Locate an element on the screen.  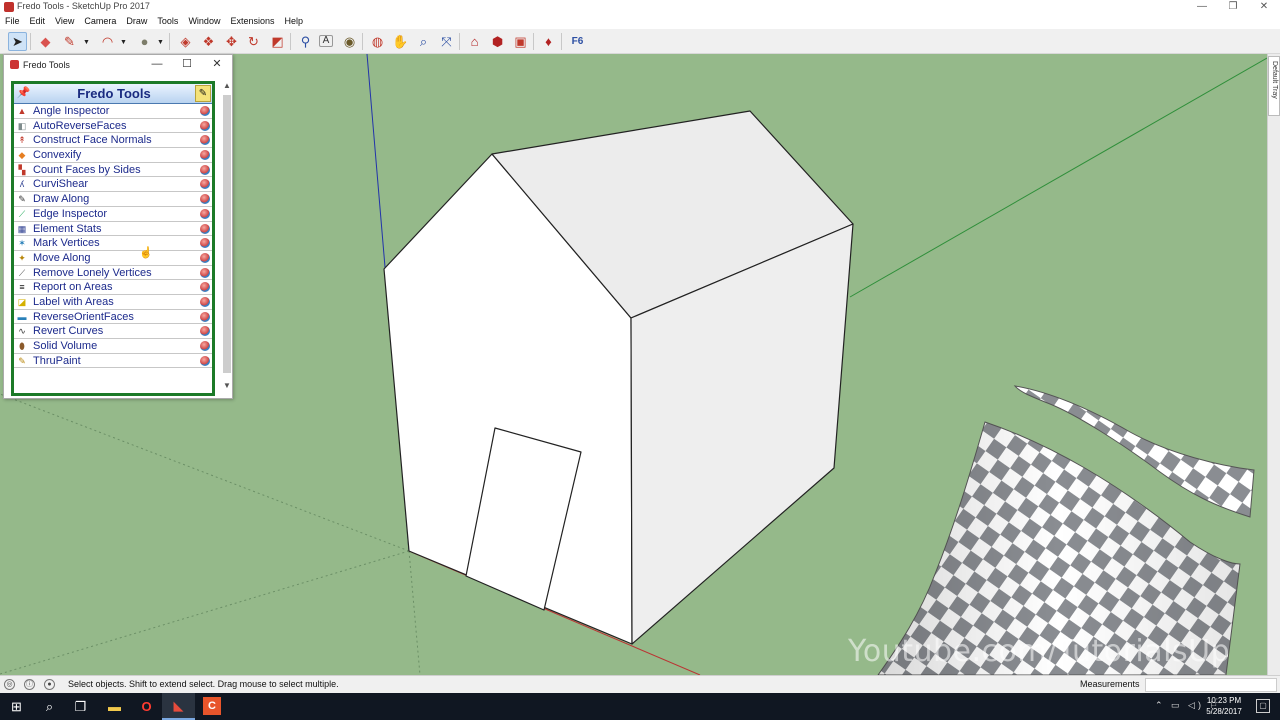
tool-row: ʎ CurviShear is located at coordinates (113, 185).